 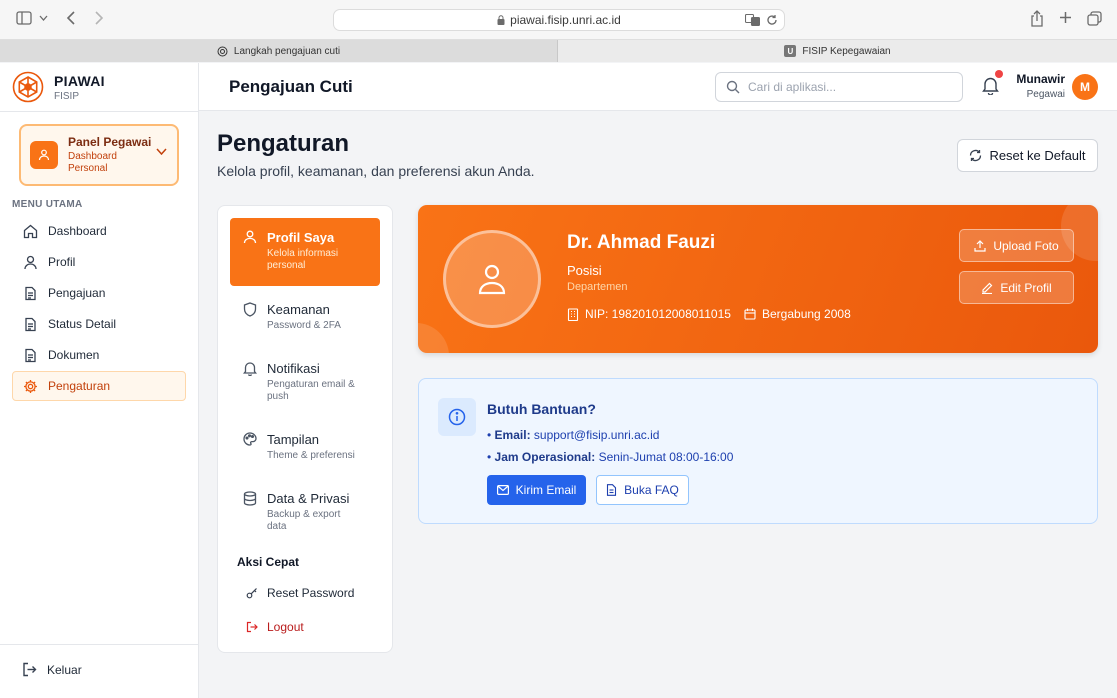 What do you see at coordinates (541, 409) in the screenshot?
I see `help-title: Butuh Bantuan?` at bounding box center [541, 409].